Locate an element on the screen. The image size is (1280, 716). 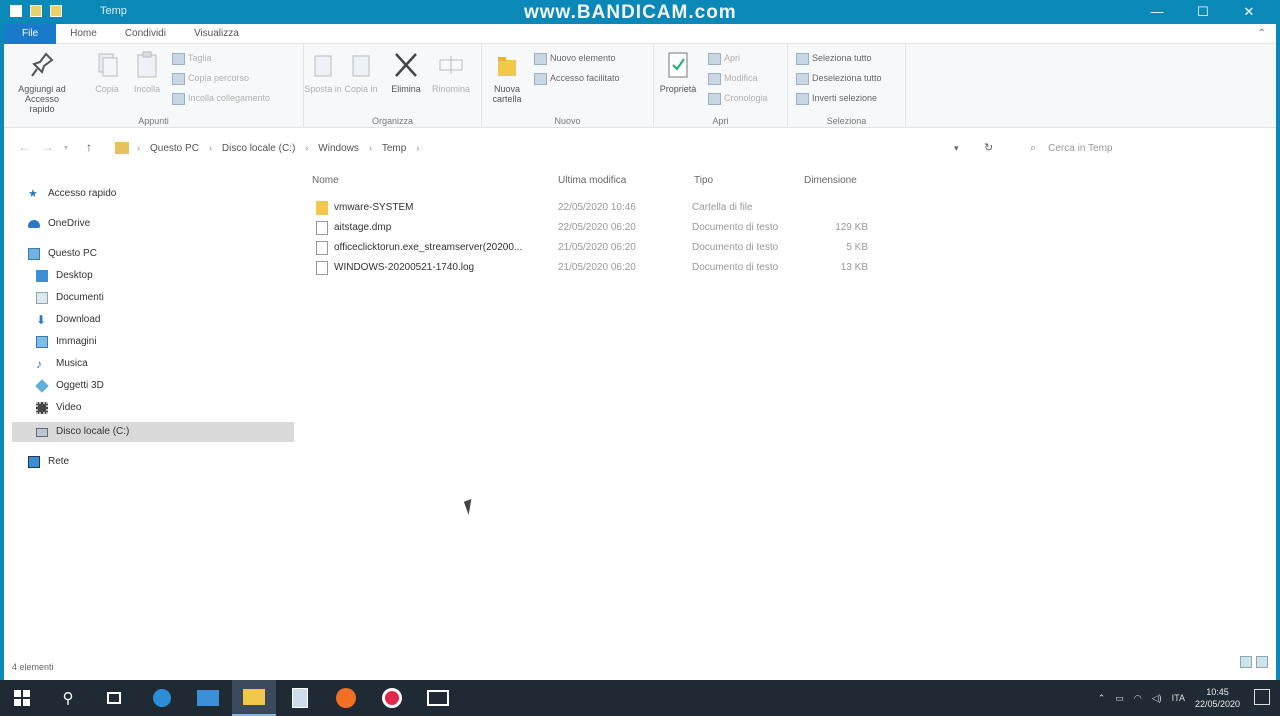
edge-icon is located at coordinates (162, 698).